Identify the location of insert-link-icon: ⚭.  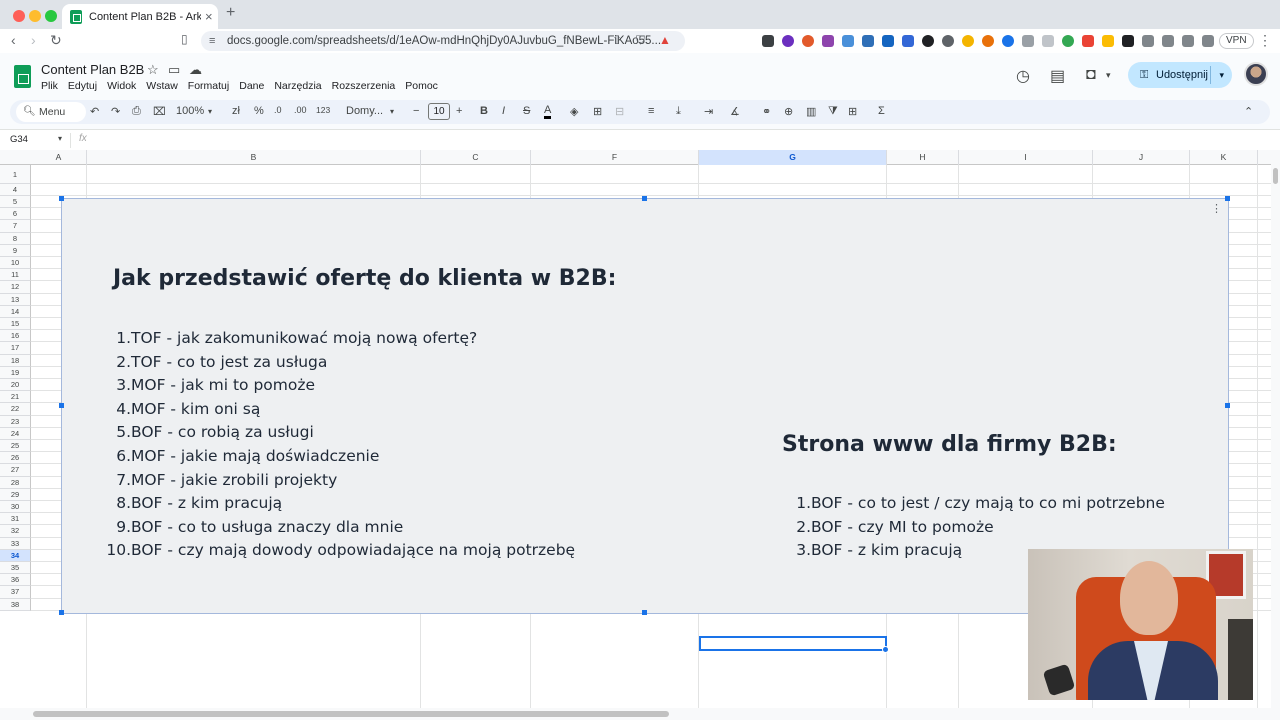
(766, 111).